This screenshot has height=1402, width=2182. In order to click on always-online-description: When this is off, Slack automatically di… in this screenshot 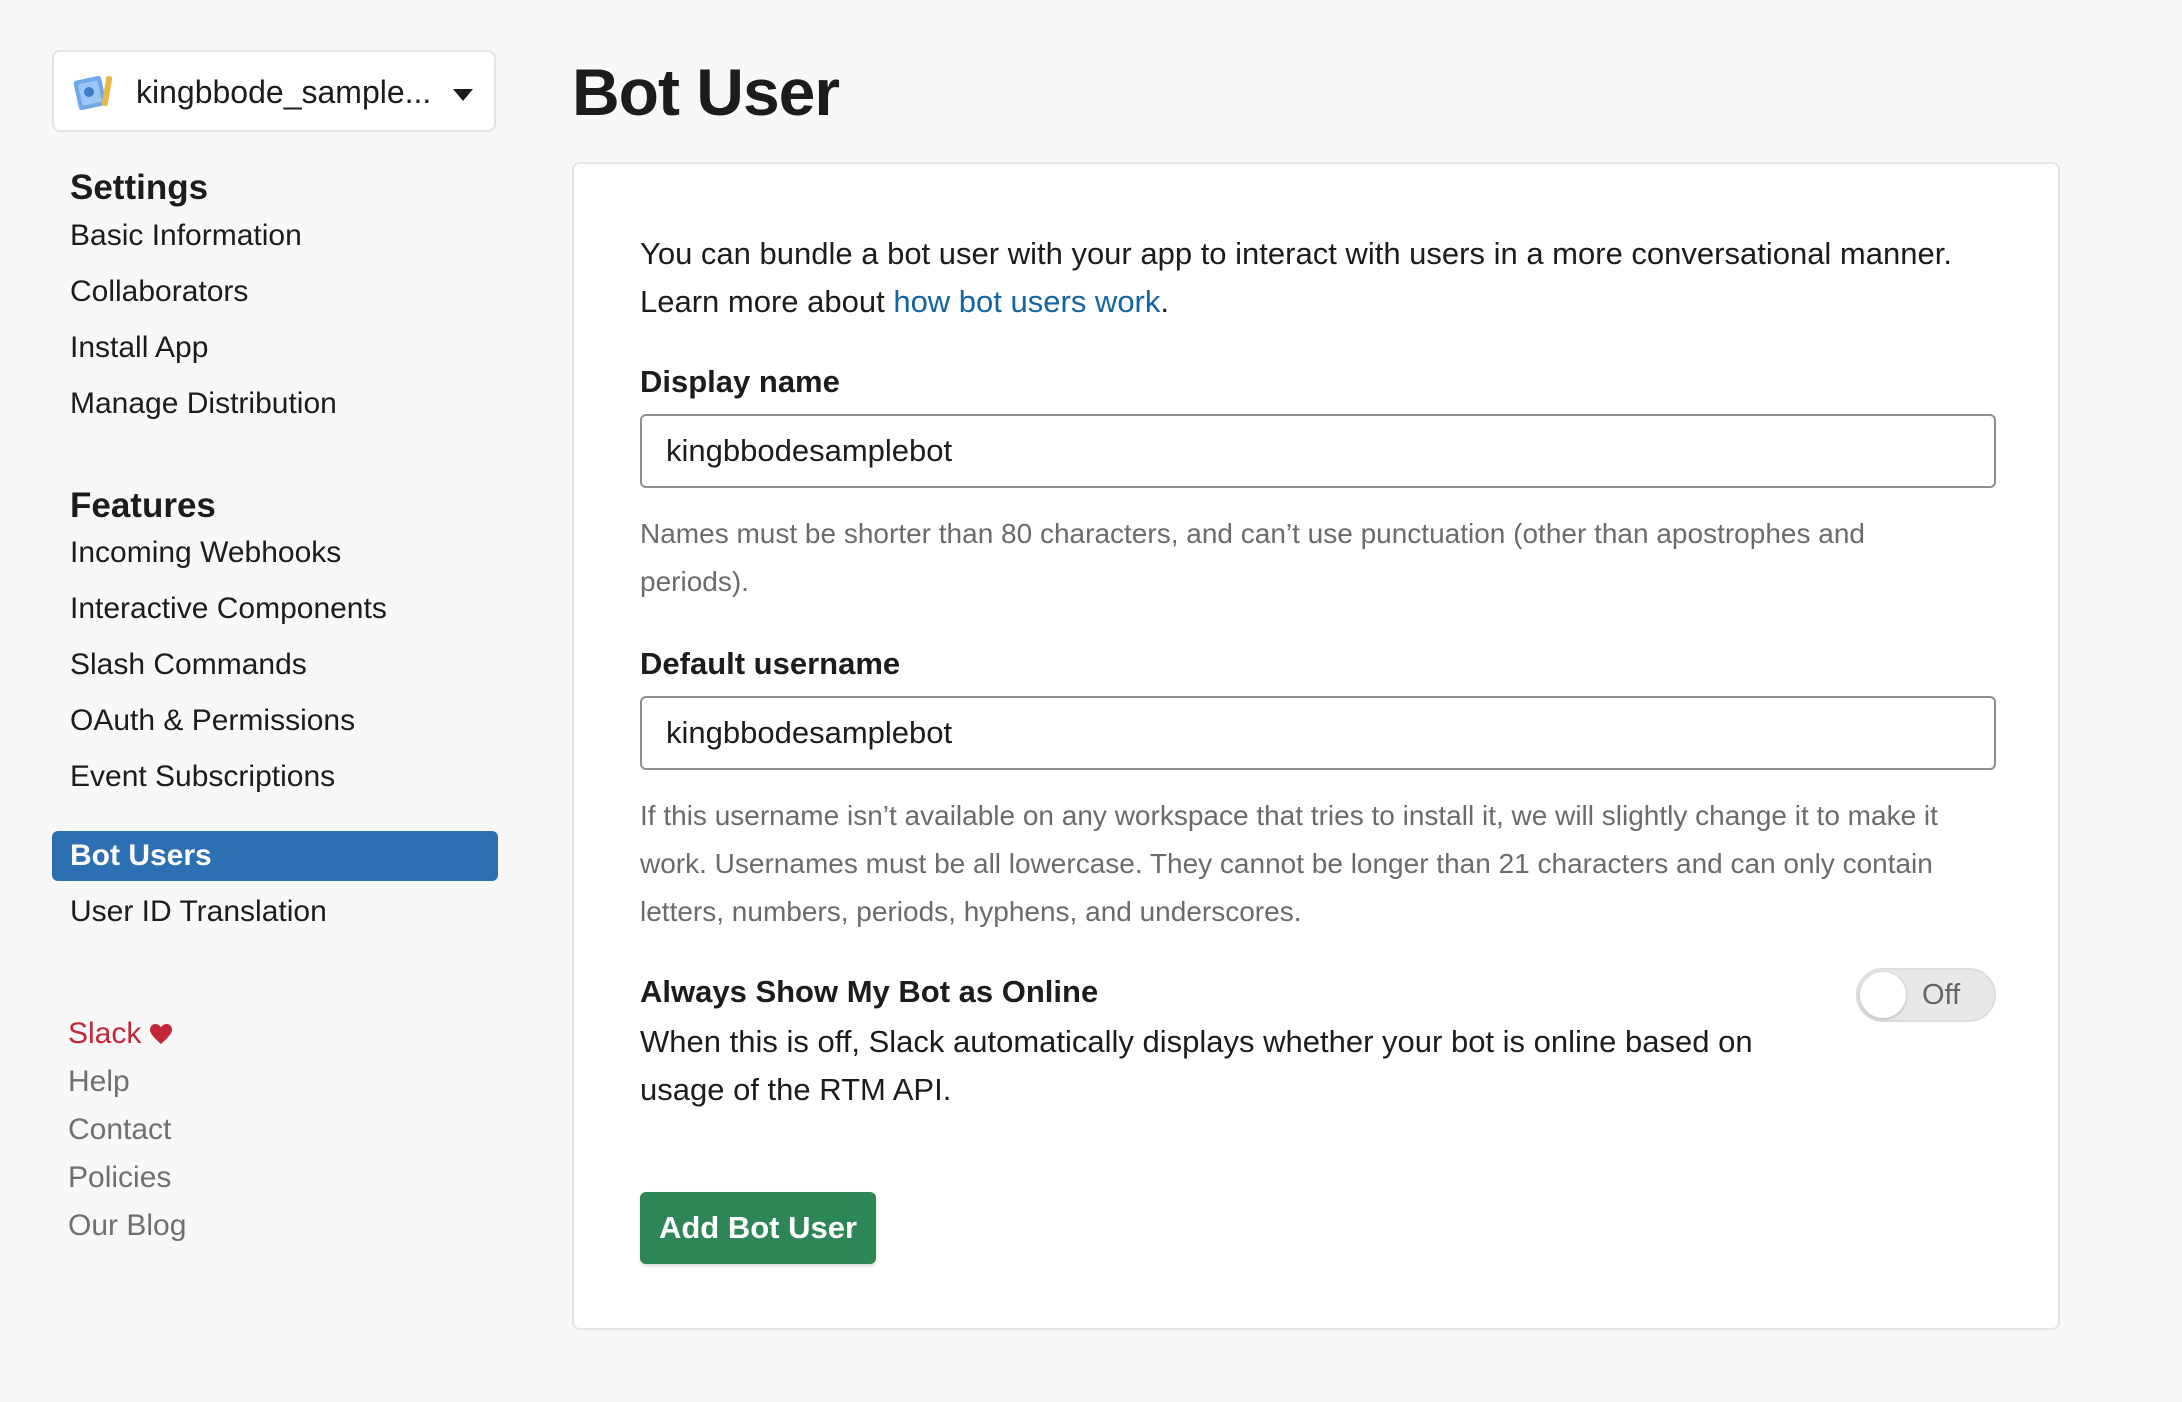, I will do `click(1196, 1065)`.